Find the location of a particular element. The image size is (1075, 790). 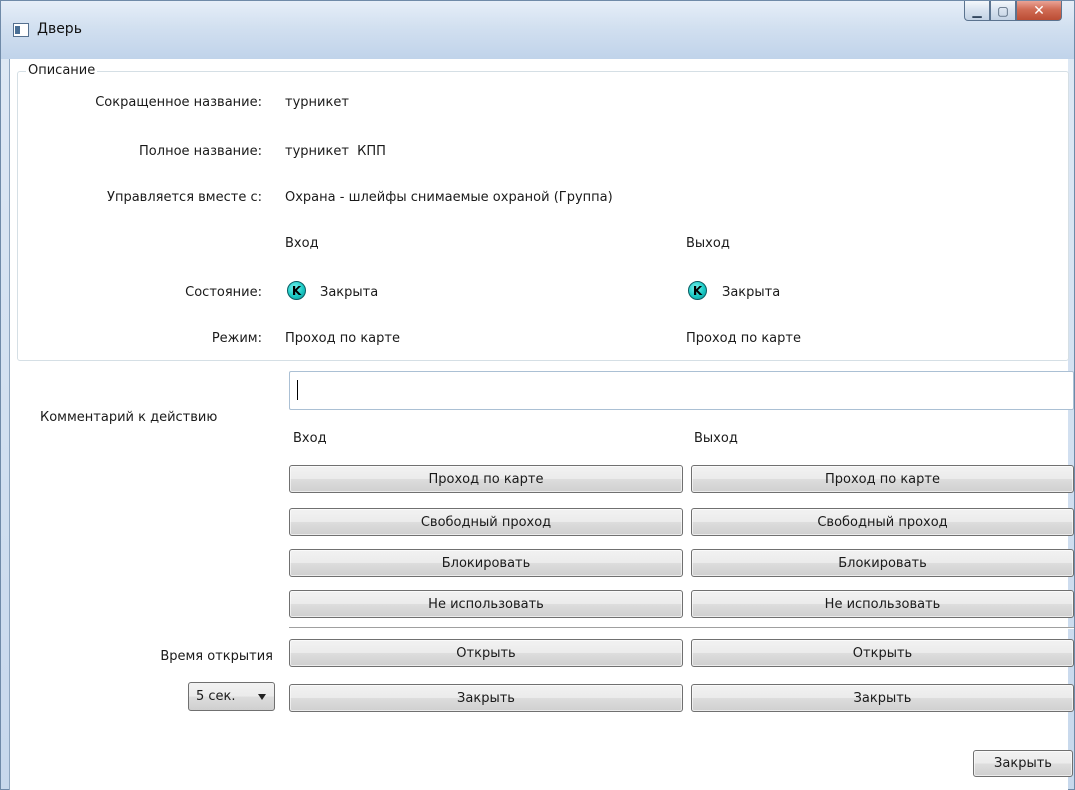

exit-card-access-button: Проход по карте is located at coordinates (882, 479).